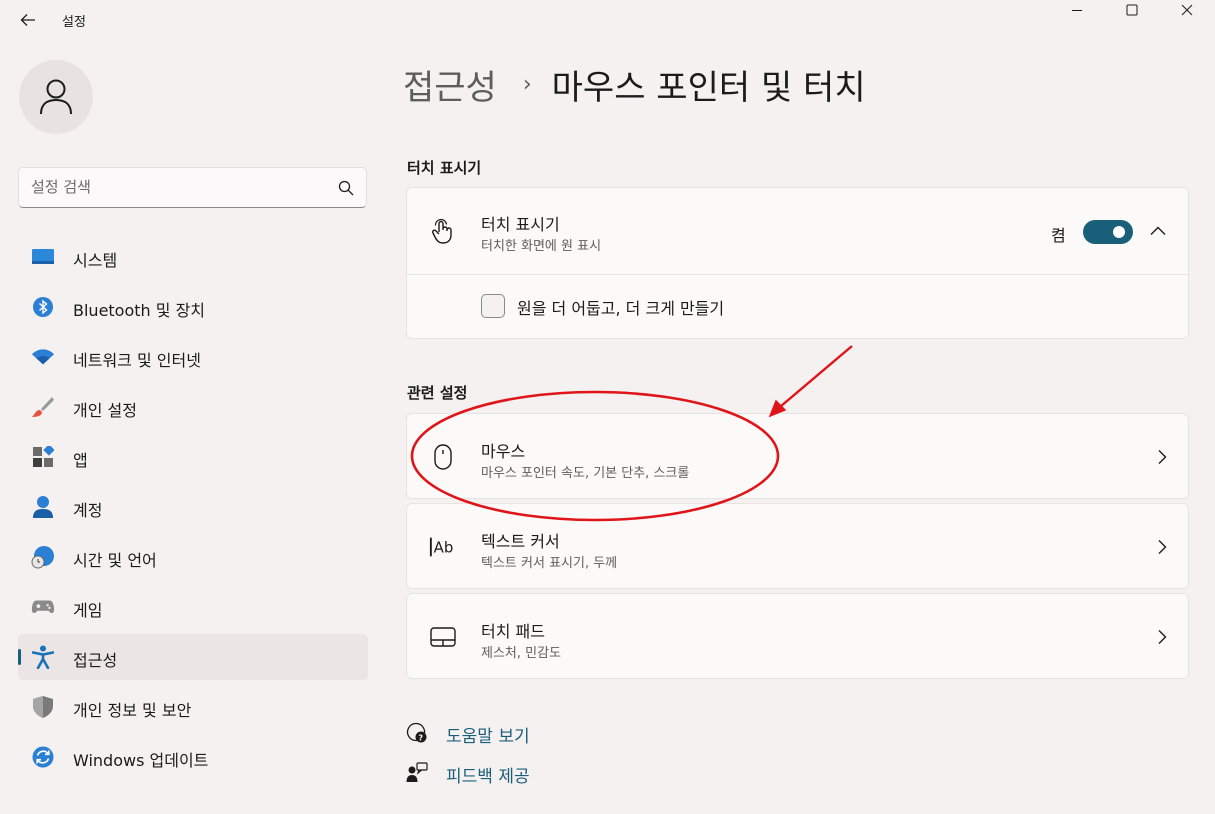  I want to click on sidebar-item-label: 개인 정보 및 보안, so click(132, 710).